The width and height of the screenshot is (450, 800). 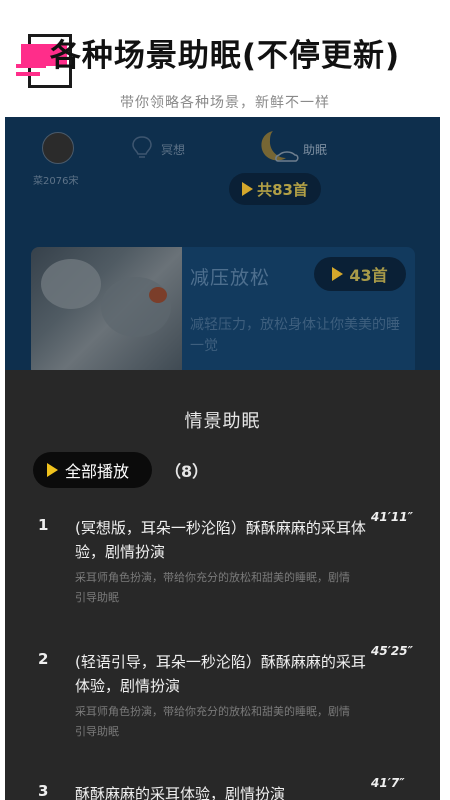 I want to click on category-card: 减压放松 43首 减轻压力，放松身体让你美美的睡一觉, so click(x=223, y=312).